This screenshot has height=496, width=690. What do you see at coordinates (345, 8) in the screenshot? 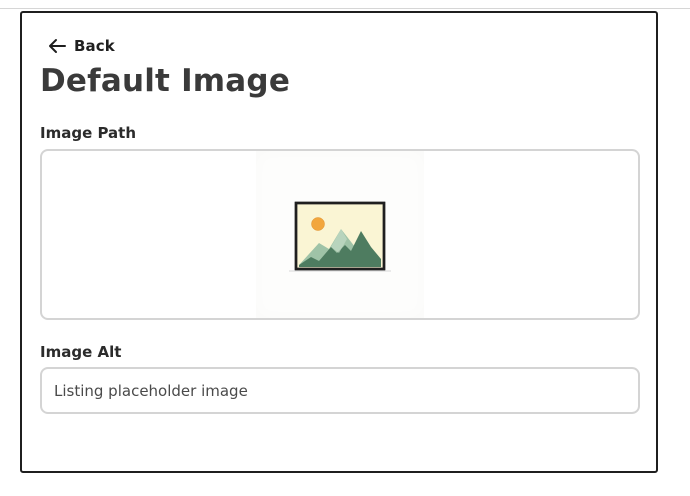
I see `top-divider` at bounding box center [345, 8].